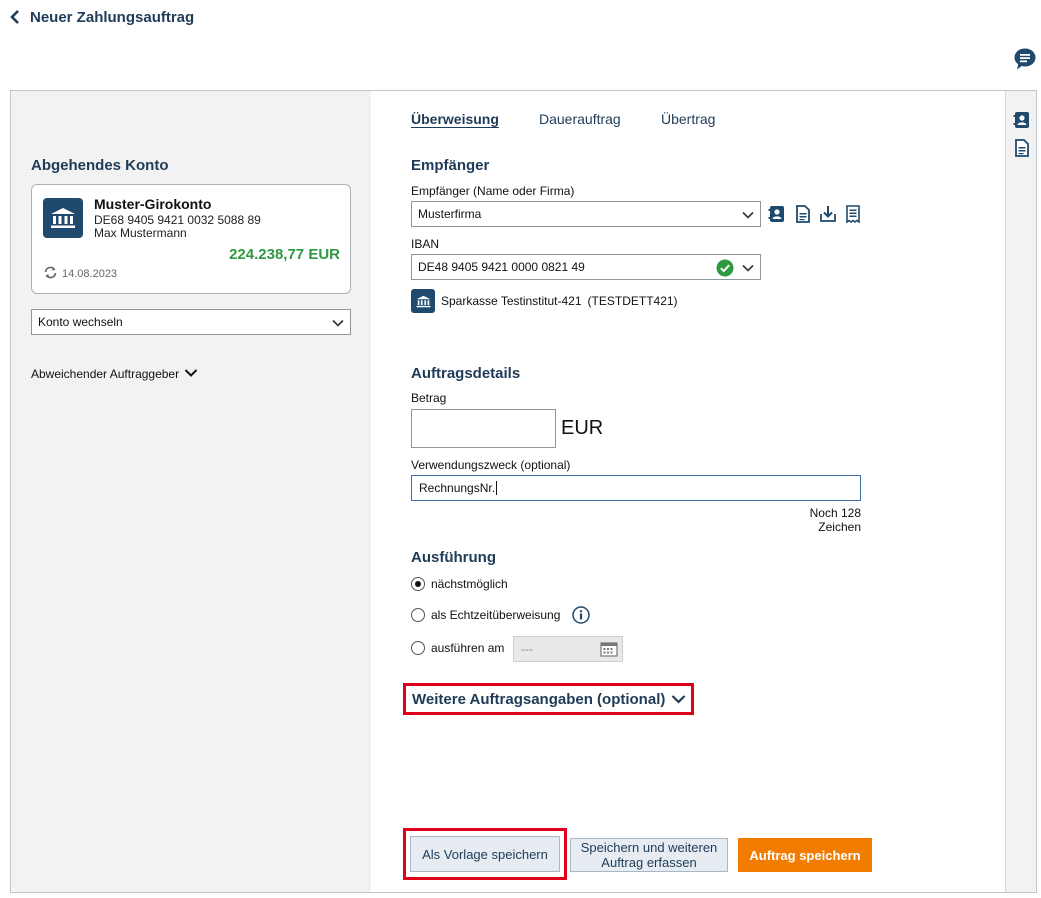  Describe the element at coordinates (284, 254) in the screenshot. I see `account-balance: 224.238,77 EUR` at that location.